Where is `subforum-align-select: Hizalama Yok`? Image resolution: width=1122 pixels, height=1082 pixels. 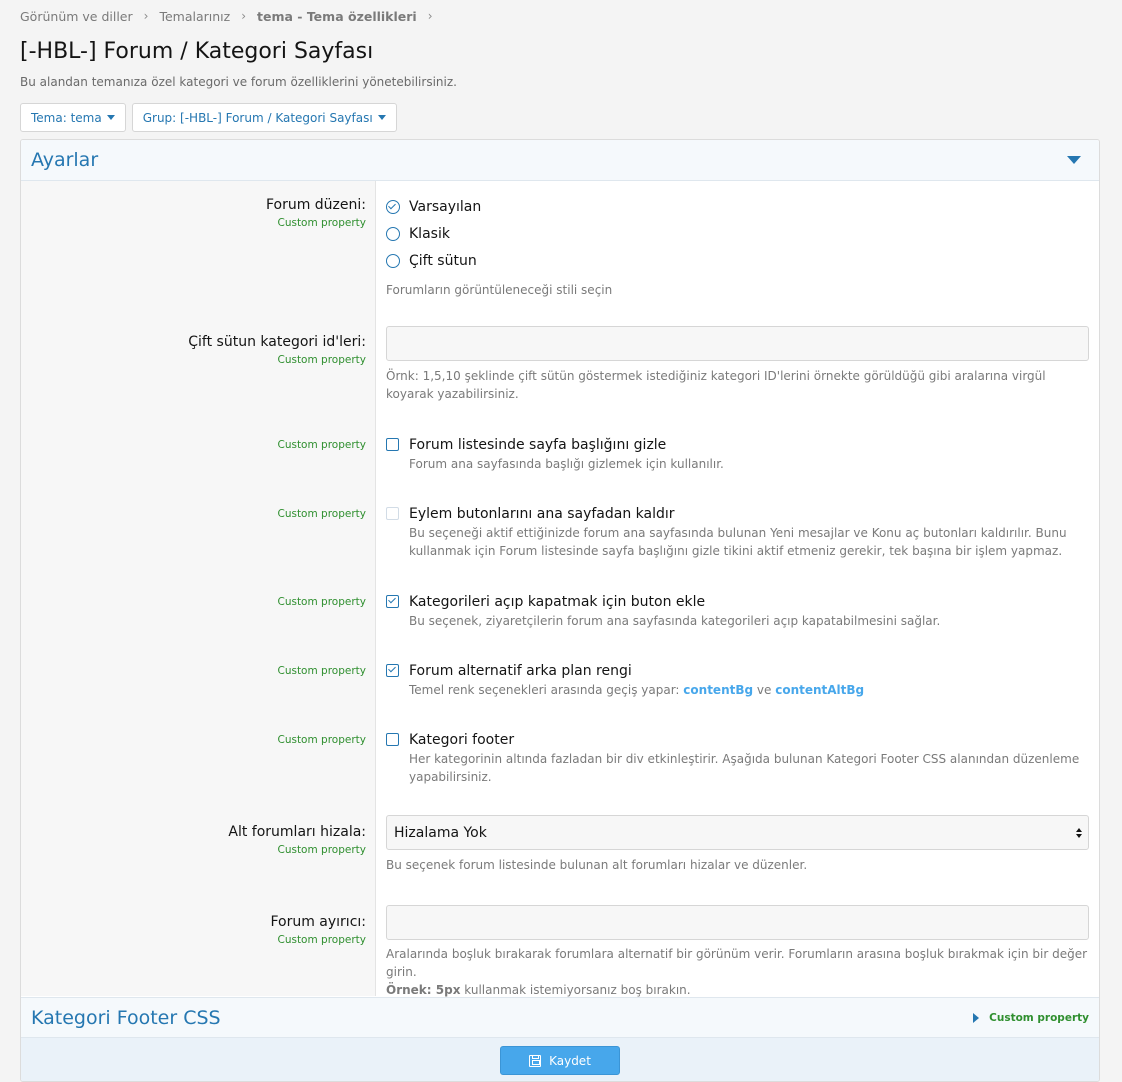
subforum-align-select: Hizalama Yok is located at coordinates (737, 832).